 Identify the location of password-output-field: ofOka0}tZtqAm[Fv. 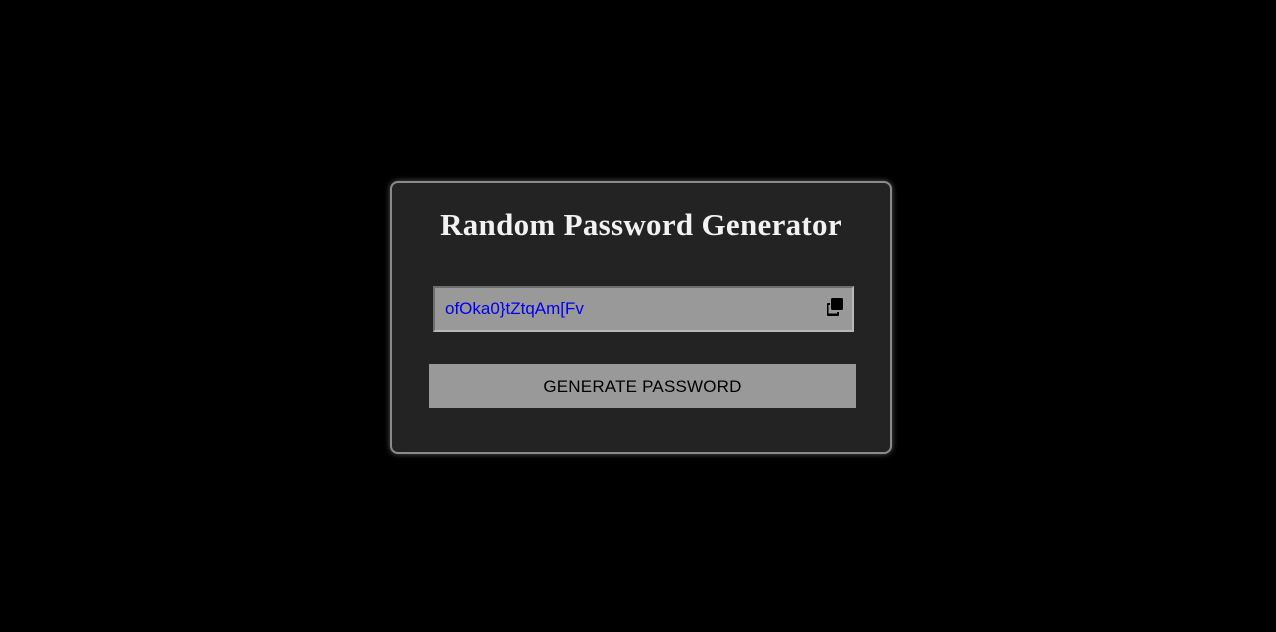
(643, 309).